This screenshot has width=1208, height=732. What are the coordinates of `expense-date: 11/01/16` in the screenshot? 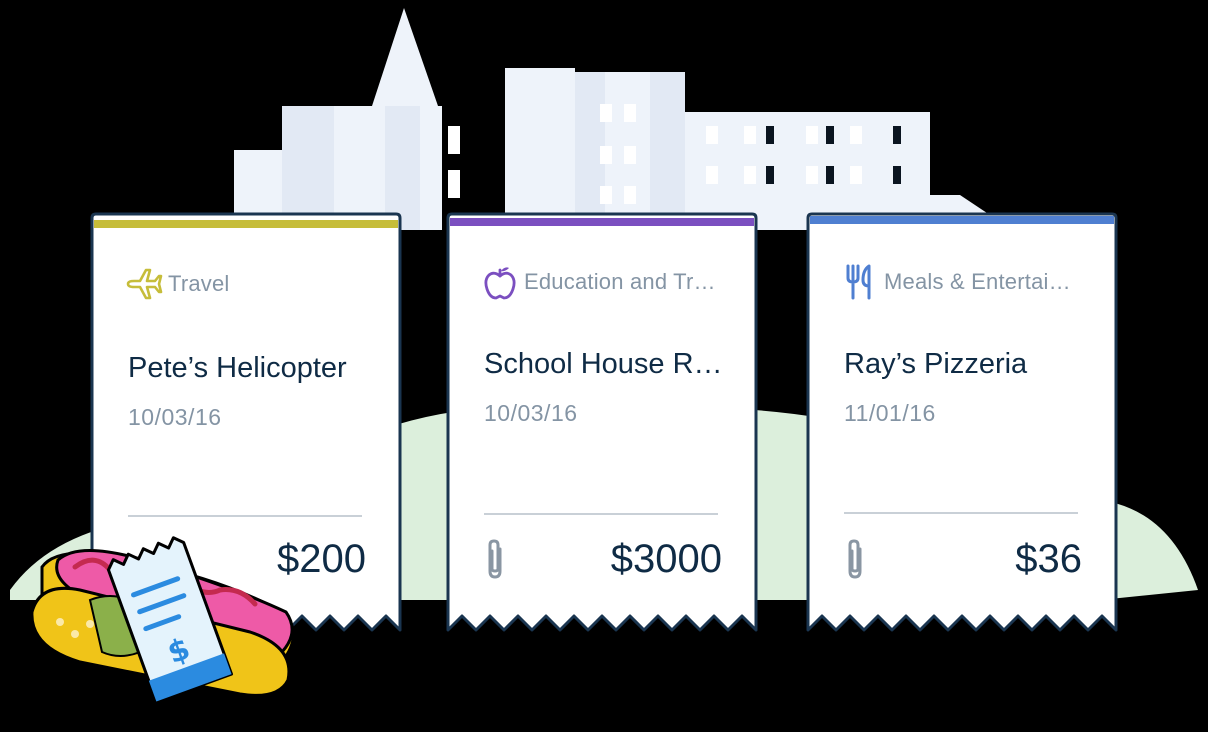 It's located at (890, 413).